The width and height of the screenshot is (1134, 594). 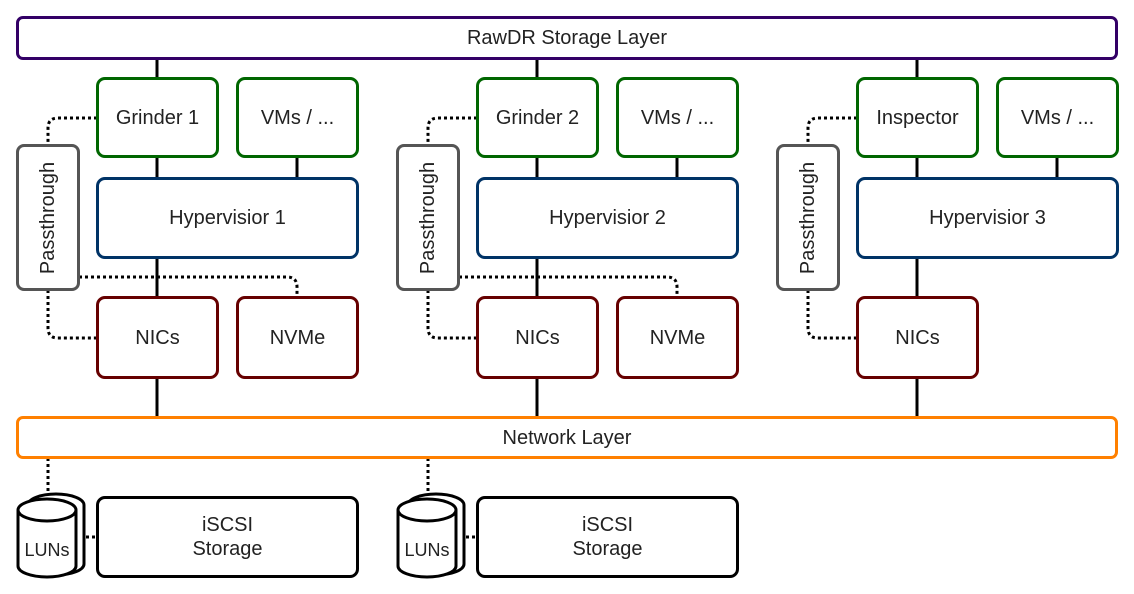 I want to click on hypervisor-label: Hypervisior 2, so click(x=607, y=218).